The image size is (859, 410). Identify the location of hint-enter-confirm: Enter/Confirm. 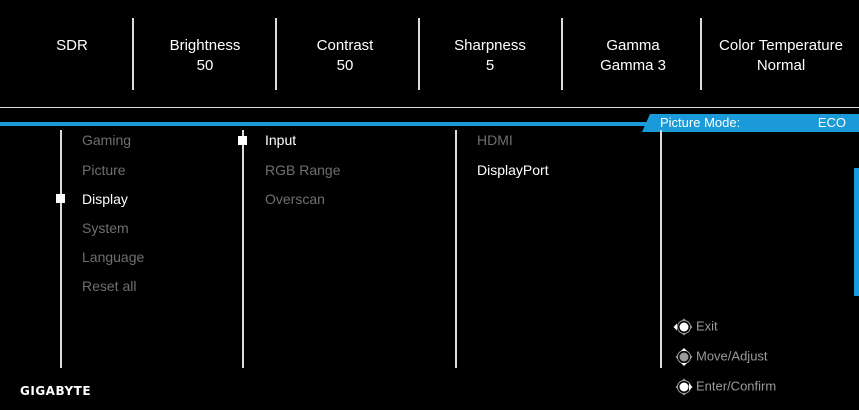
(724, 387).